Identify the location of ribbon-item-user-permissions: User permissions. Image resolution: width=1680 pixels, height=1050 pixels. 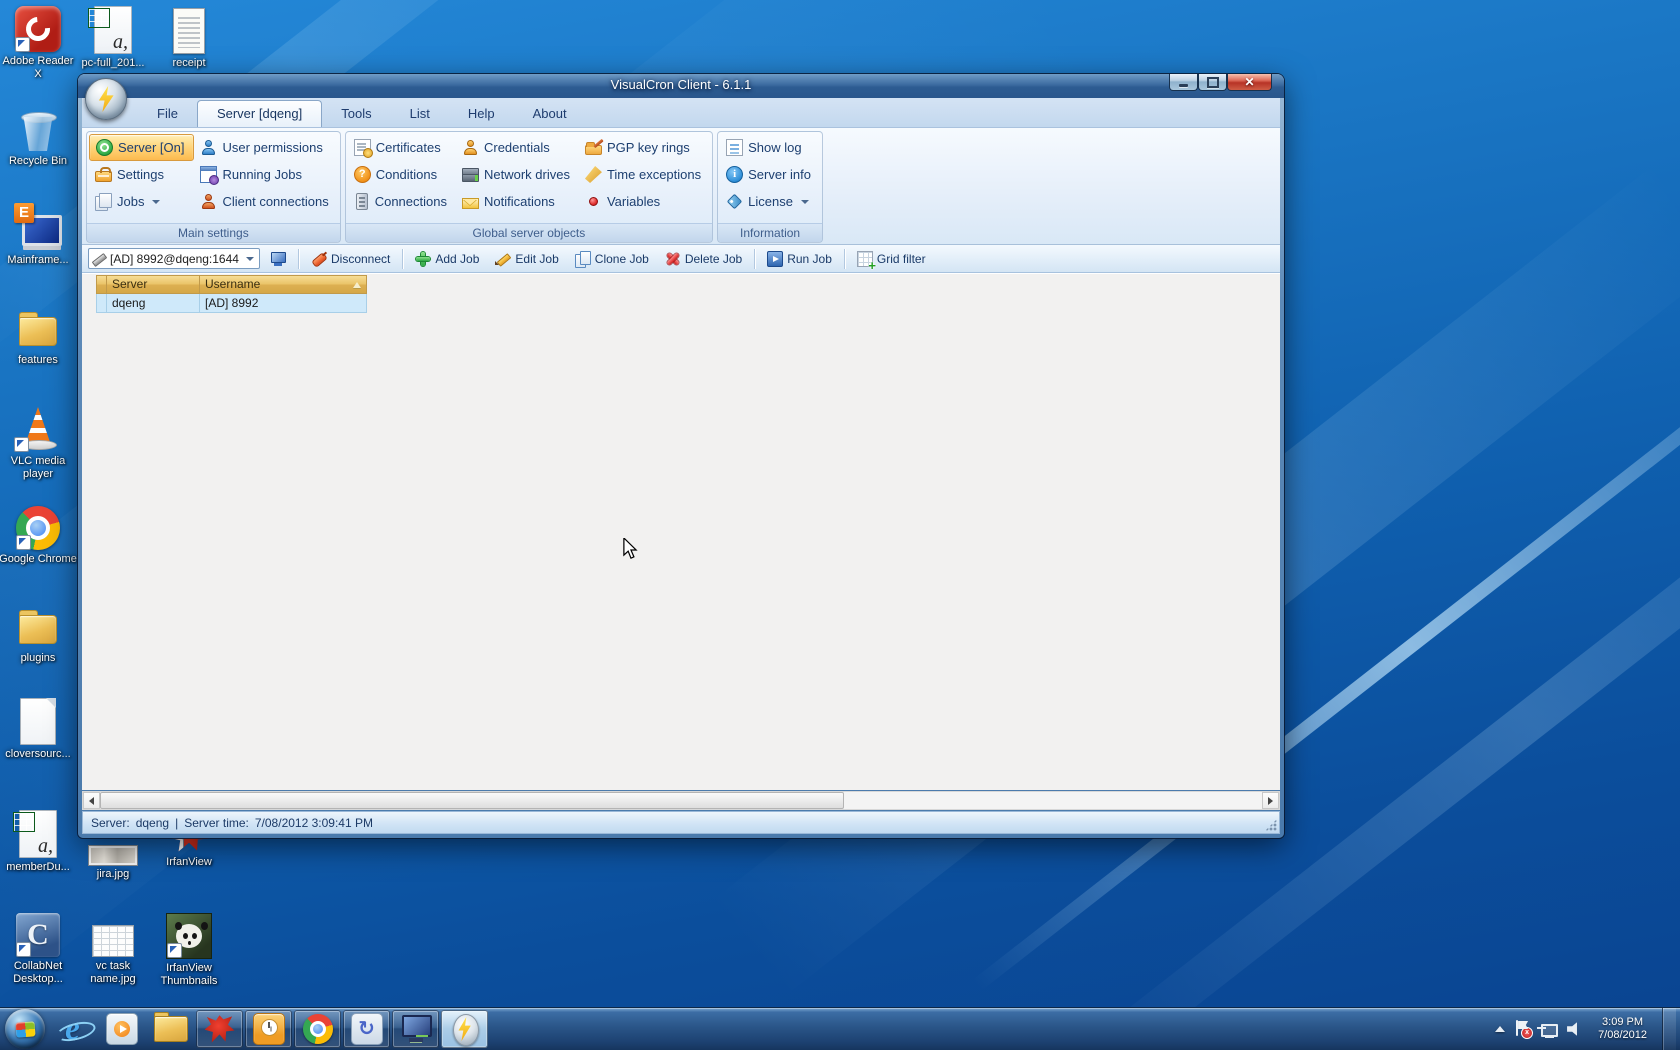
(265, 147).